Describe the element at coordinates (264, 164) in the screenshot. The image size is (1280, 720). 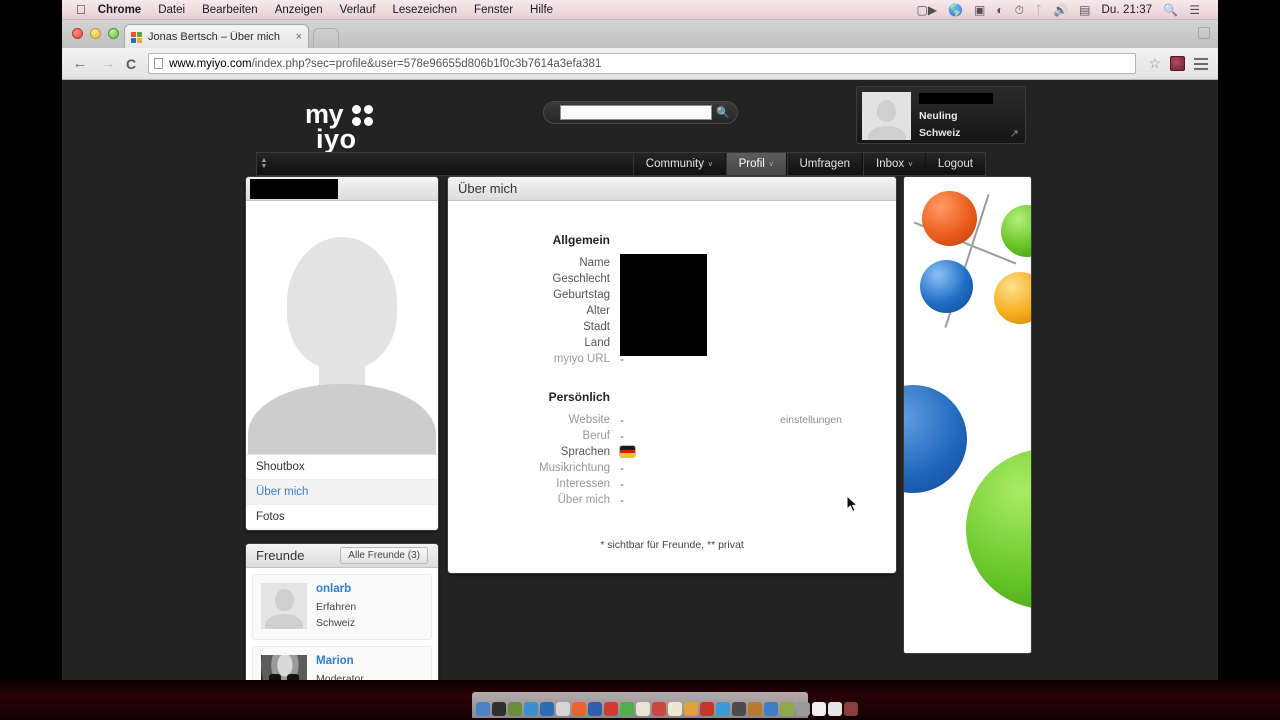
I see `stepper-icon: ▲ ▼` at that location.